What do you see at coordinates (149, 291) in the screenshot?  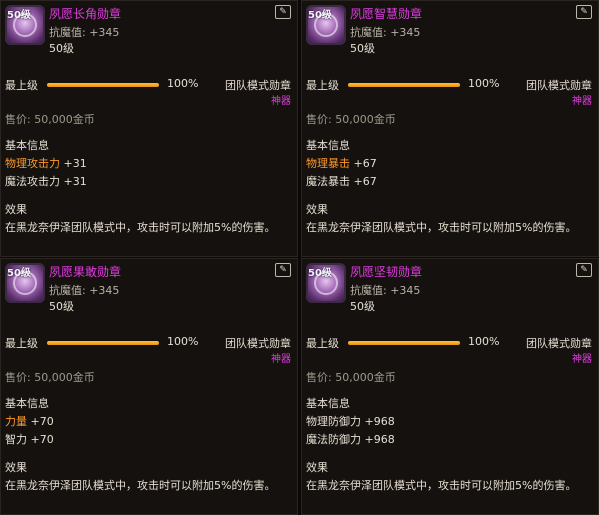 I see `card-header: 50级 夙愿果敢勋章 抗魔值: +345 50级 ✎` at bounding box center [149, 291].